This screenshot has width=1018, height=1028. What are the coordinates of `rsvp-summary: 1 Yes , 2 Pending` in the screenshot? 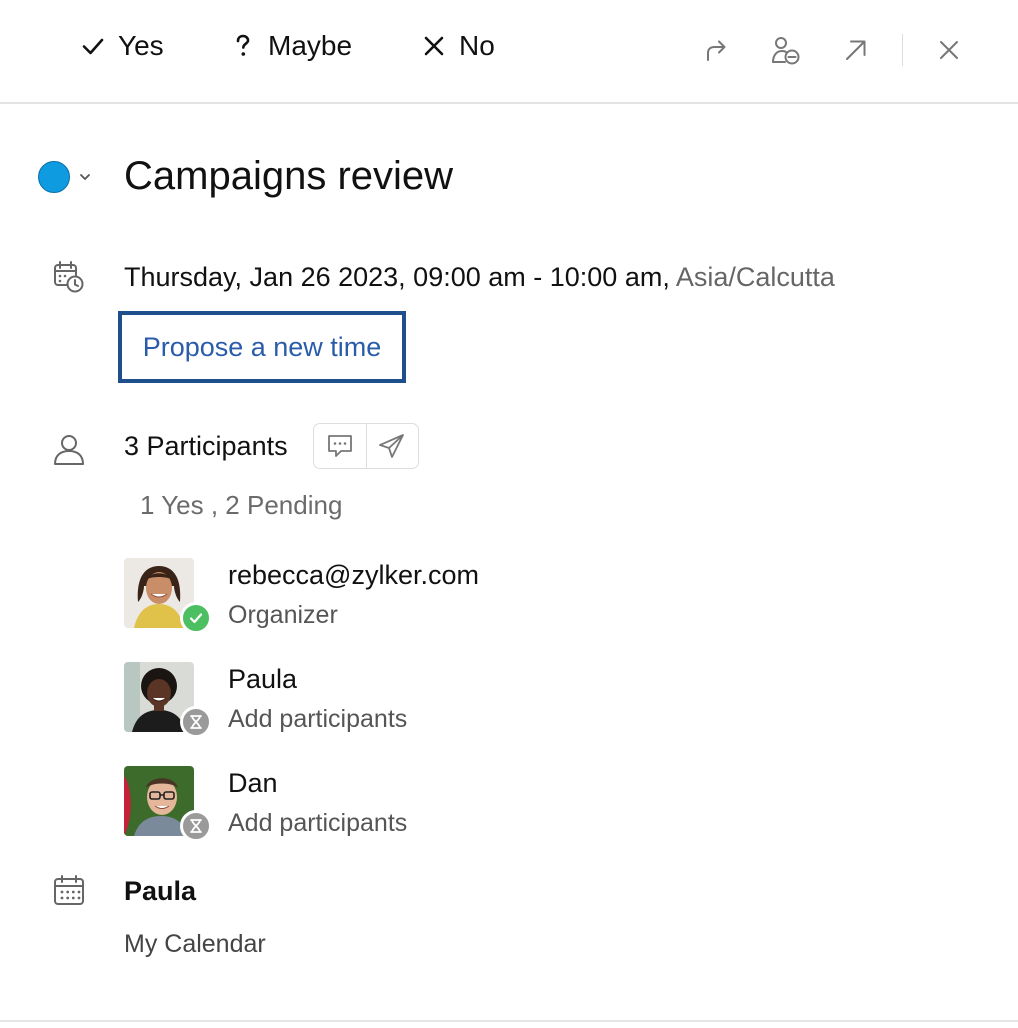 It's located at (241, 505).